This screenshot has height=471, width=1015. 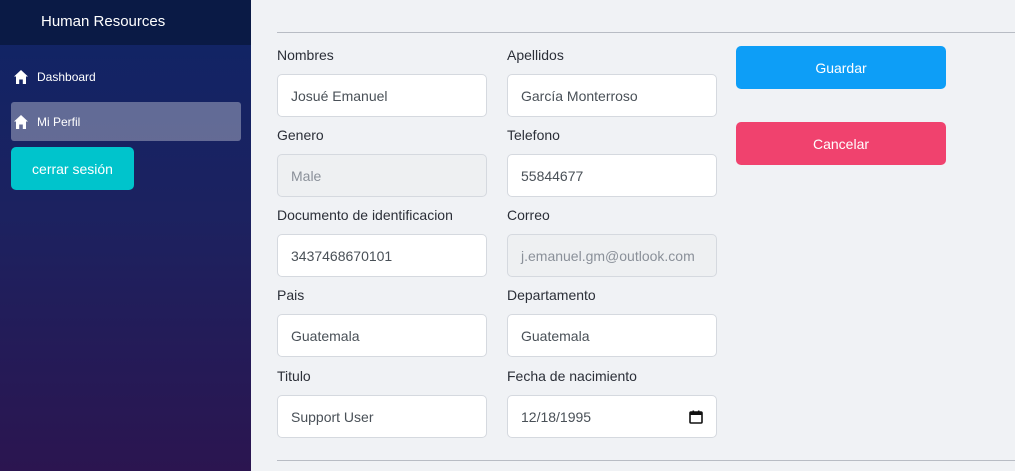 I want to click on correo-value: j.emanuel.gm@outlook.com, so click(x=608, y=255).